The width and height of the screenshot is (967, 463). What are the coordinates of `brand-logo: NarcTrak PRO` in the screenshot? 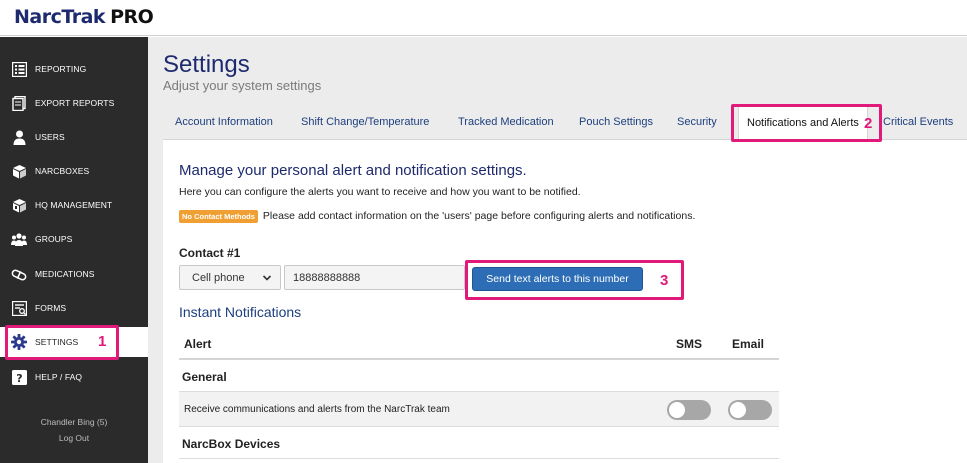 It's located at (84, 17).